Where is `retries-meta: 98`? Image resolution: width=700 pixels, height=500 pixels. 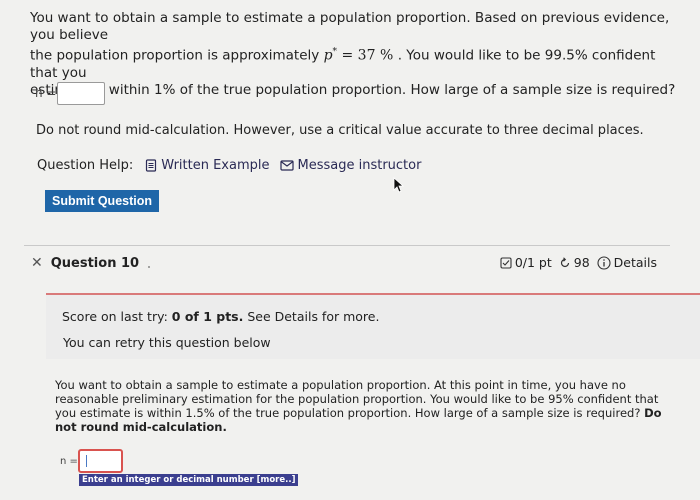
retries-meta: 98 is located at coordinates (574, 262).